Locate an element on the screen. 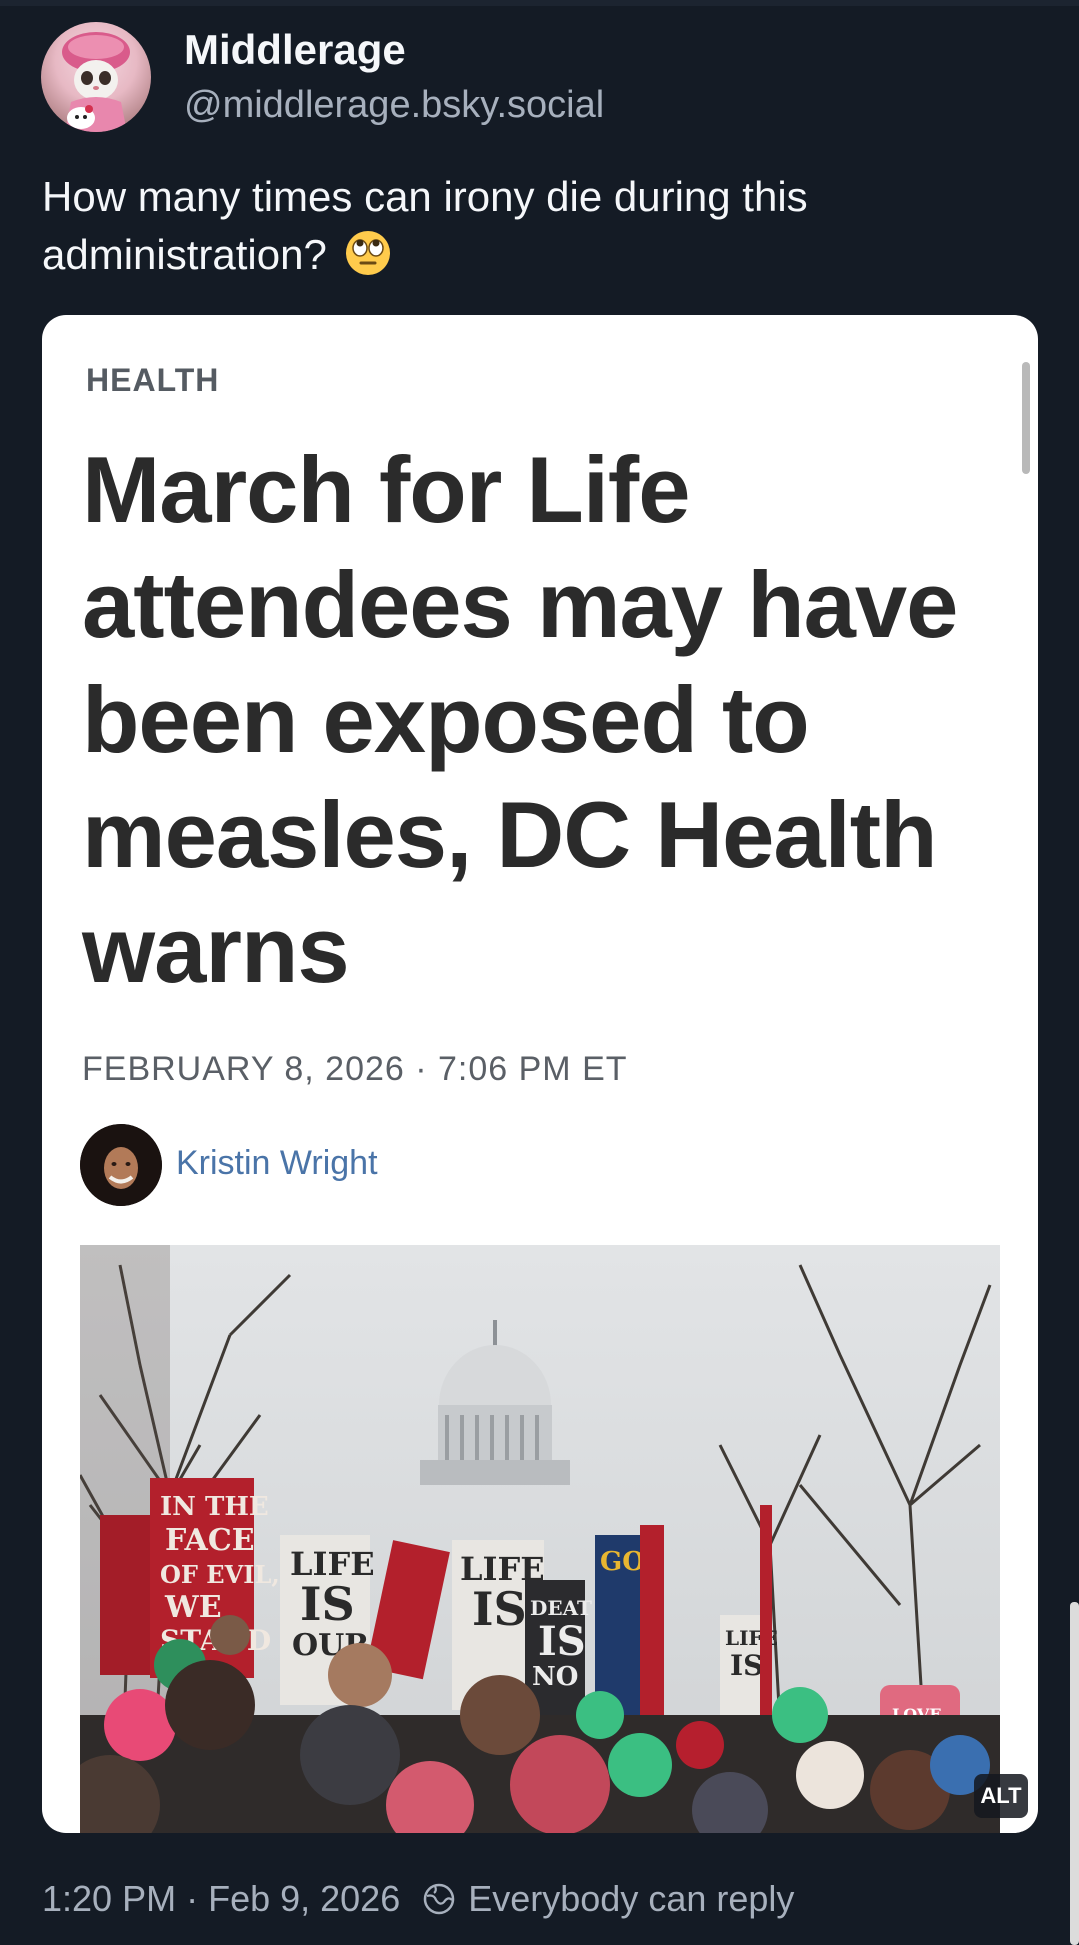  page-scrollbar is located at coordinates (1074, 1773).